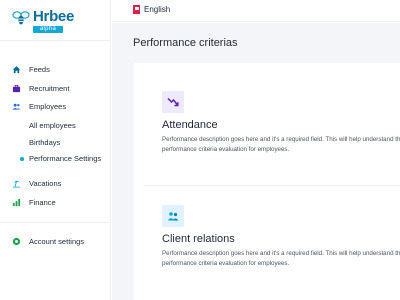 The width and height of the screenshot is (400, 300). What do you see at coordinates (39, 69) in the screenshot?
I see `sidebar-item-label: Feeds` at bounding box center [39, 69].